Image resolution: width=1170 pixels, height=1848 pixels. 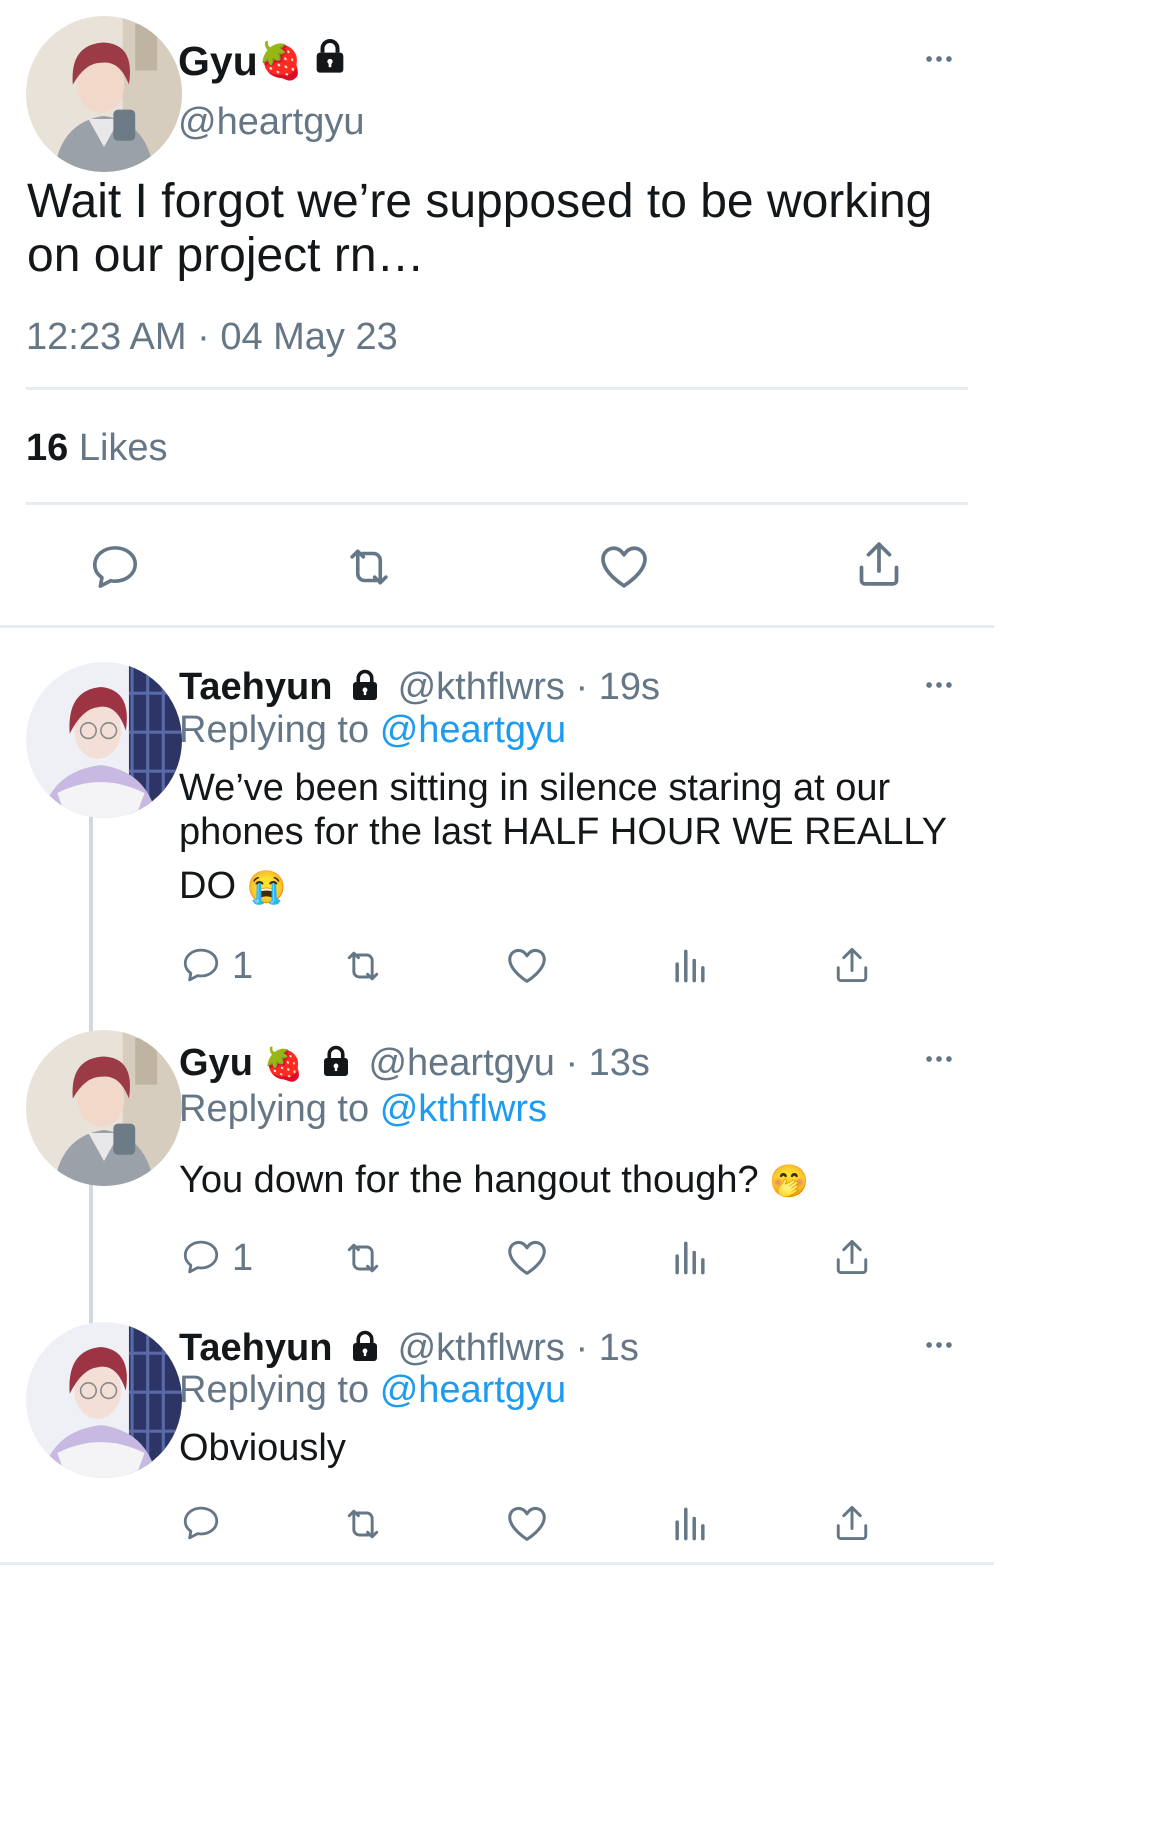 What do you see at coordinates (518, 1348) in the screenshot?
I see `reply-meta: @kthflwrs · 1s` at bounding box center [518, 1348].